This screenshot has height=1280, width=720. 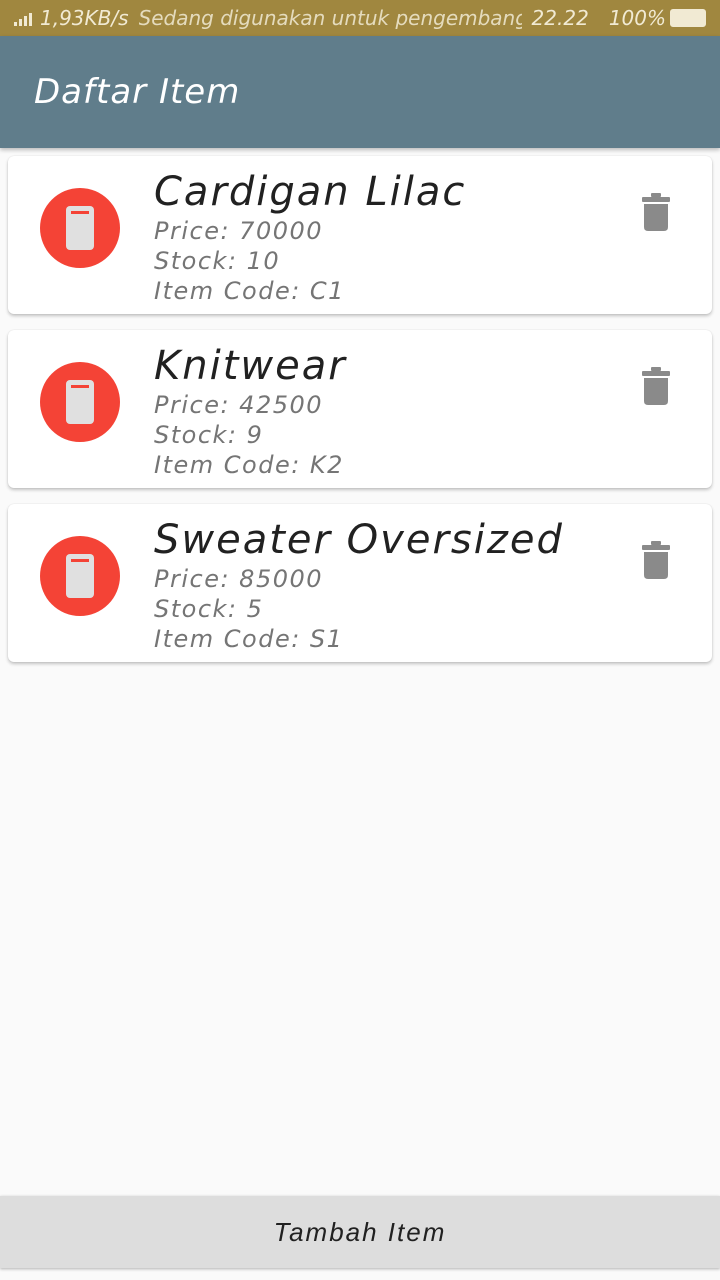 I want to click on app-bar: Daftar Item, so click(x=360, y=92).